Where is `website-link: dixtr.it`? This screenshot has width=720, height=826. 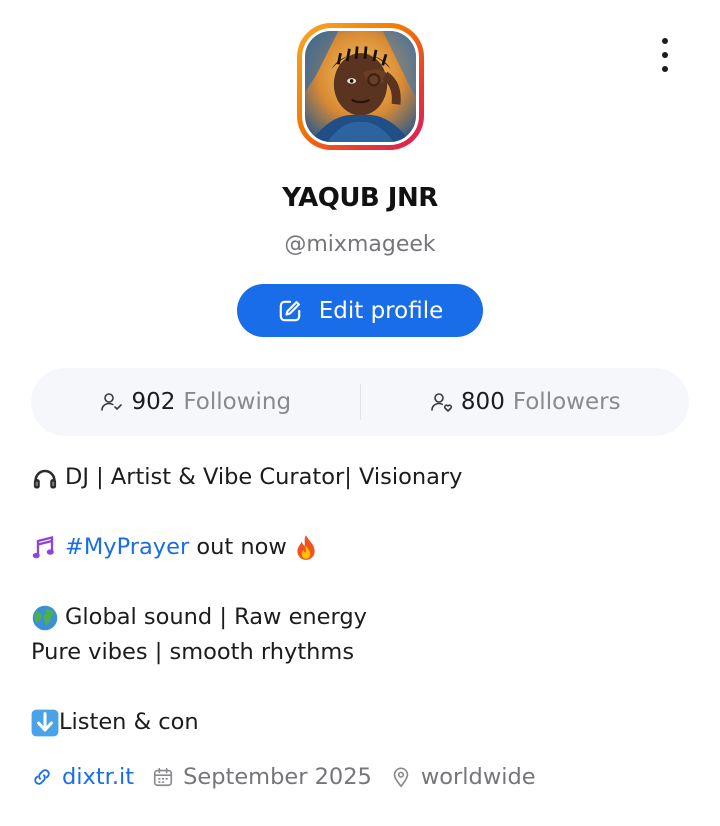 website-link: dixtr.it is located at coordinates (98, 777).